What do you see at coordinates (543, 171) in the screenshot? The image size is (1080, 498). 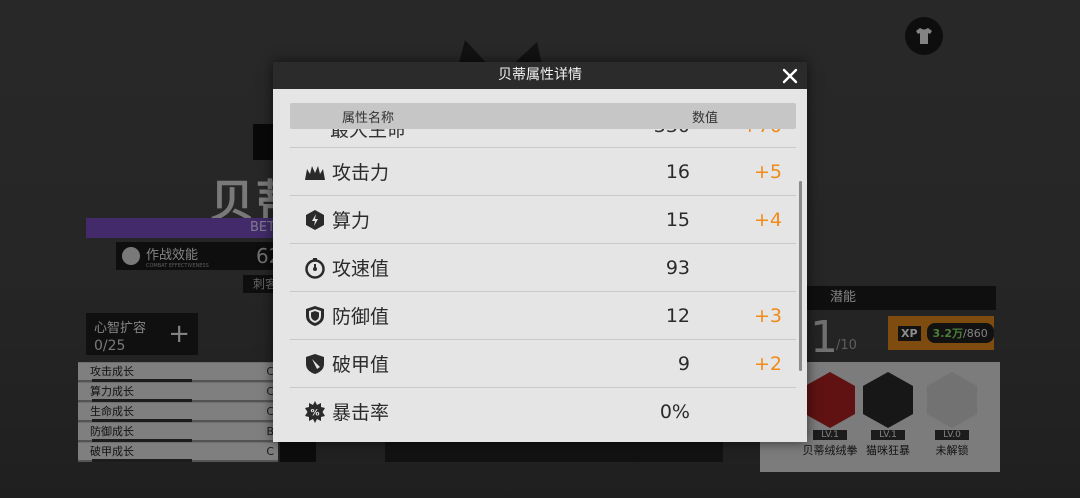 I see `attribute-row: 攻击力 16 +5` at bounding box center [543, 171].